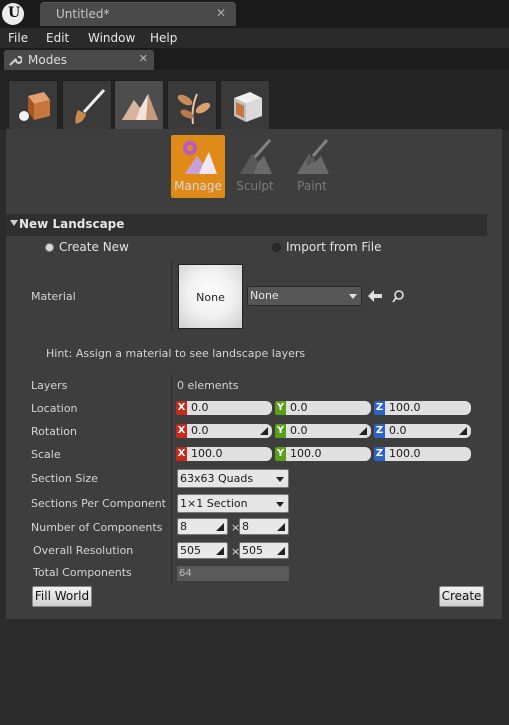  Describe the element at coordinates (53, 296) in the screenshot. I see `material-label: Material` at that location.